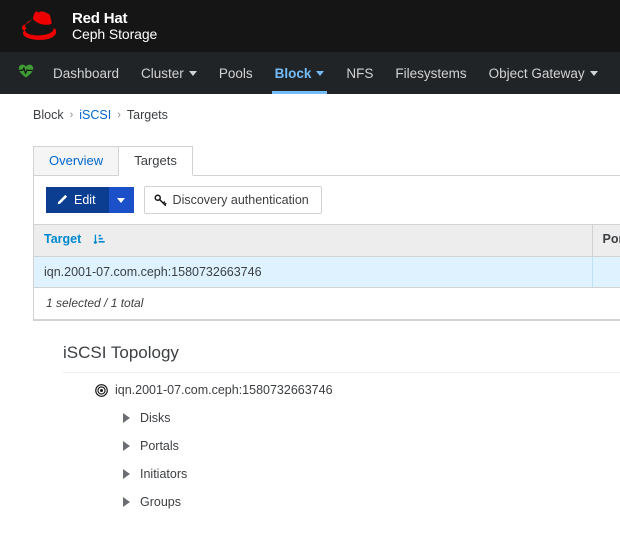 This screenshot has height=553, width=620. What do you see at coordinates (95, 115) in the screenshot?
I see `breadcrumb-item-iscsi: iSCSI` at bounding box center [95, 115].